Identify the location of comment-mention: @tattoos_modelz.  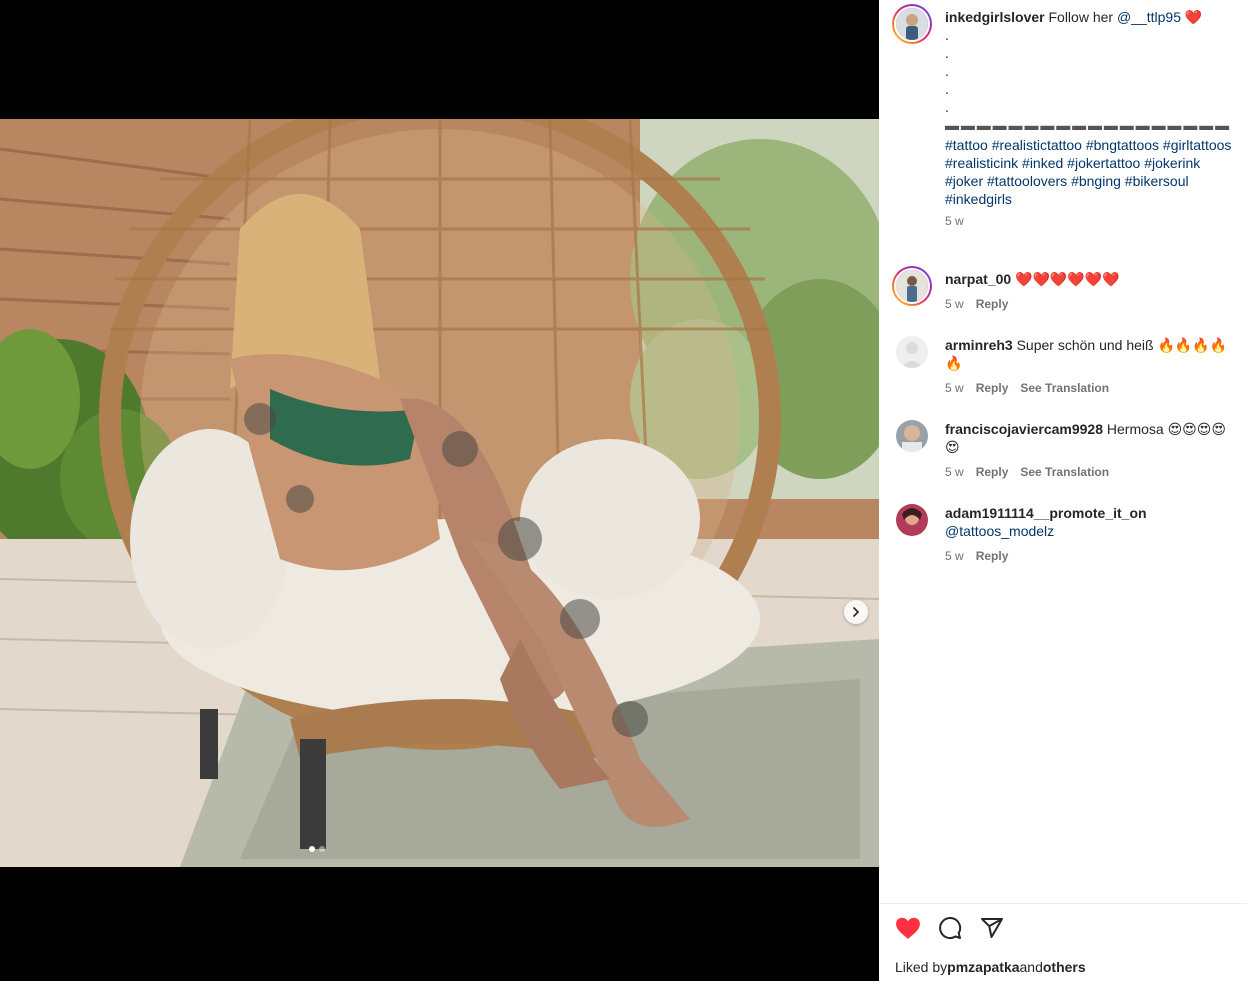
(999, 531).